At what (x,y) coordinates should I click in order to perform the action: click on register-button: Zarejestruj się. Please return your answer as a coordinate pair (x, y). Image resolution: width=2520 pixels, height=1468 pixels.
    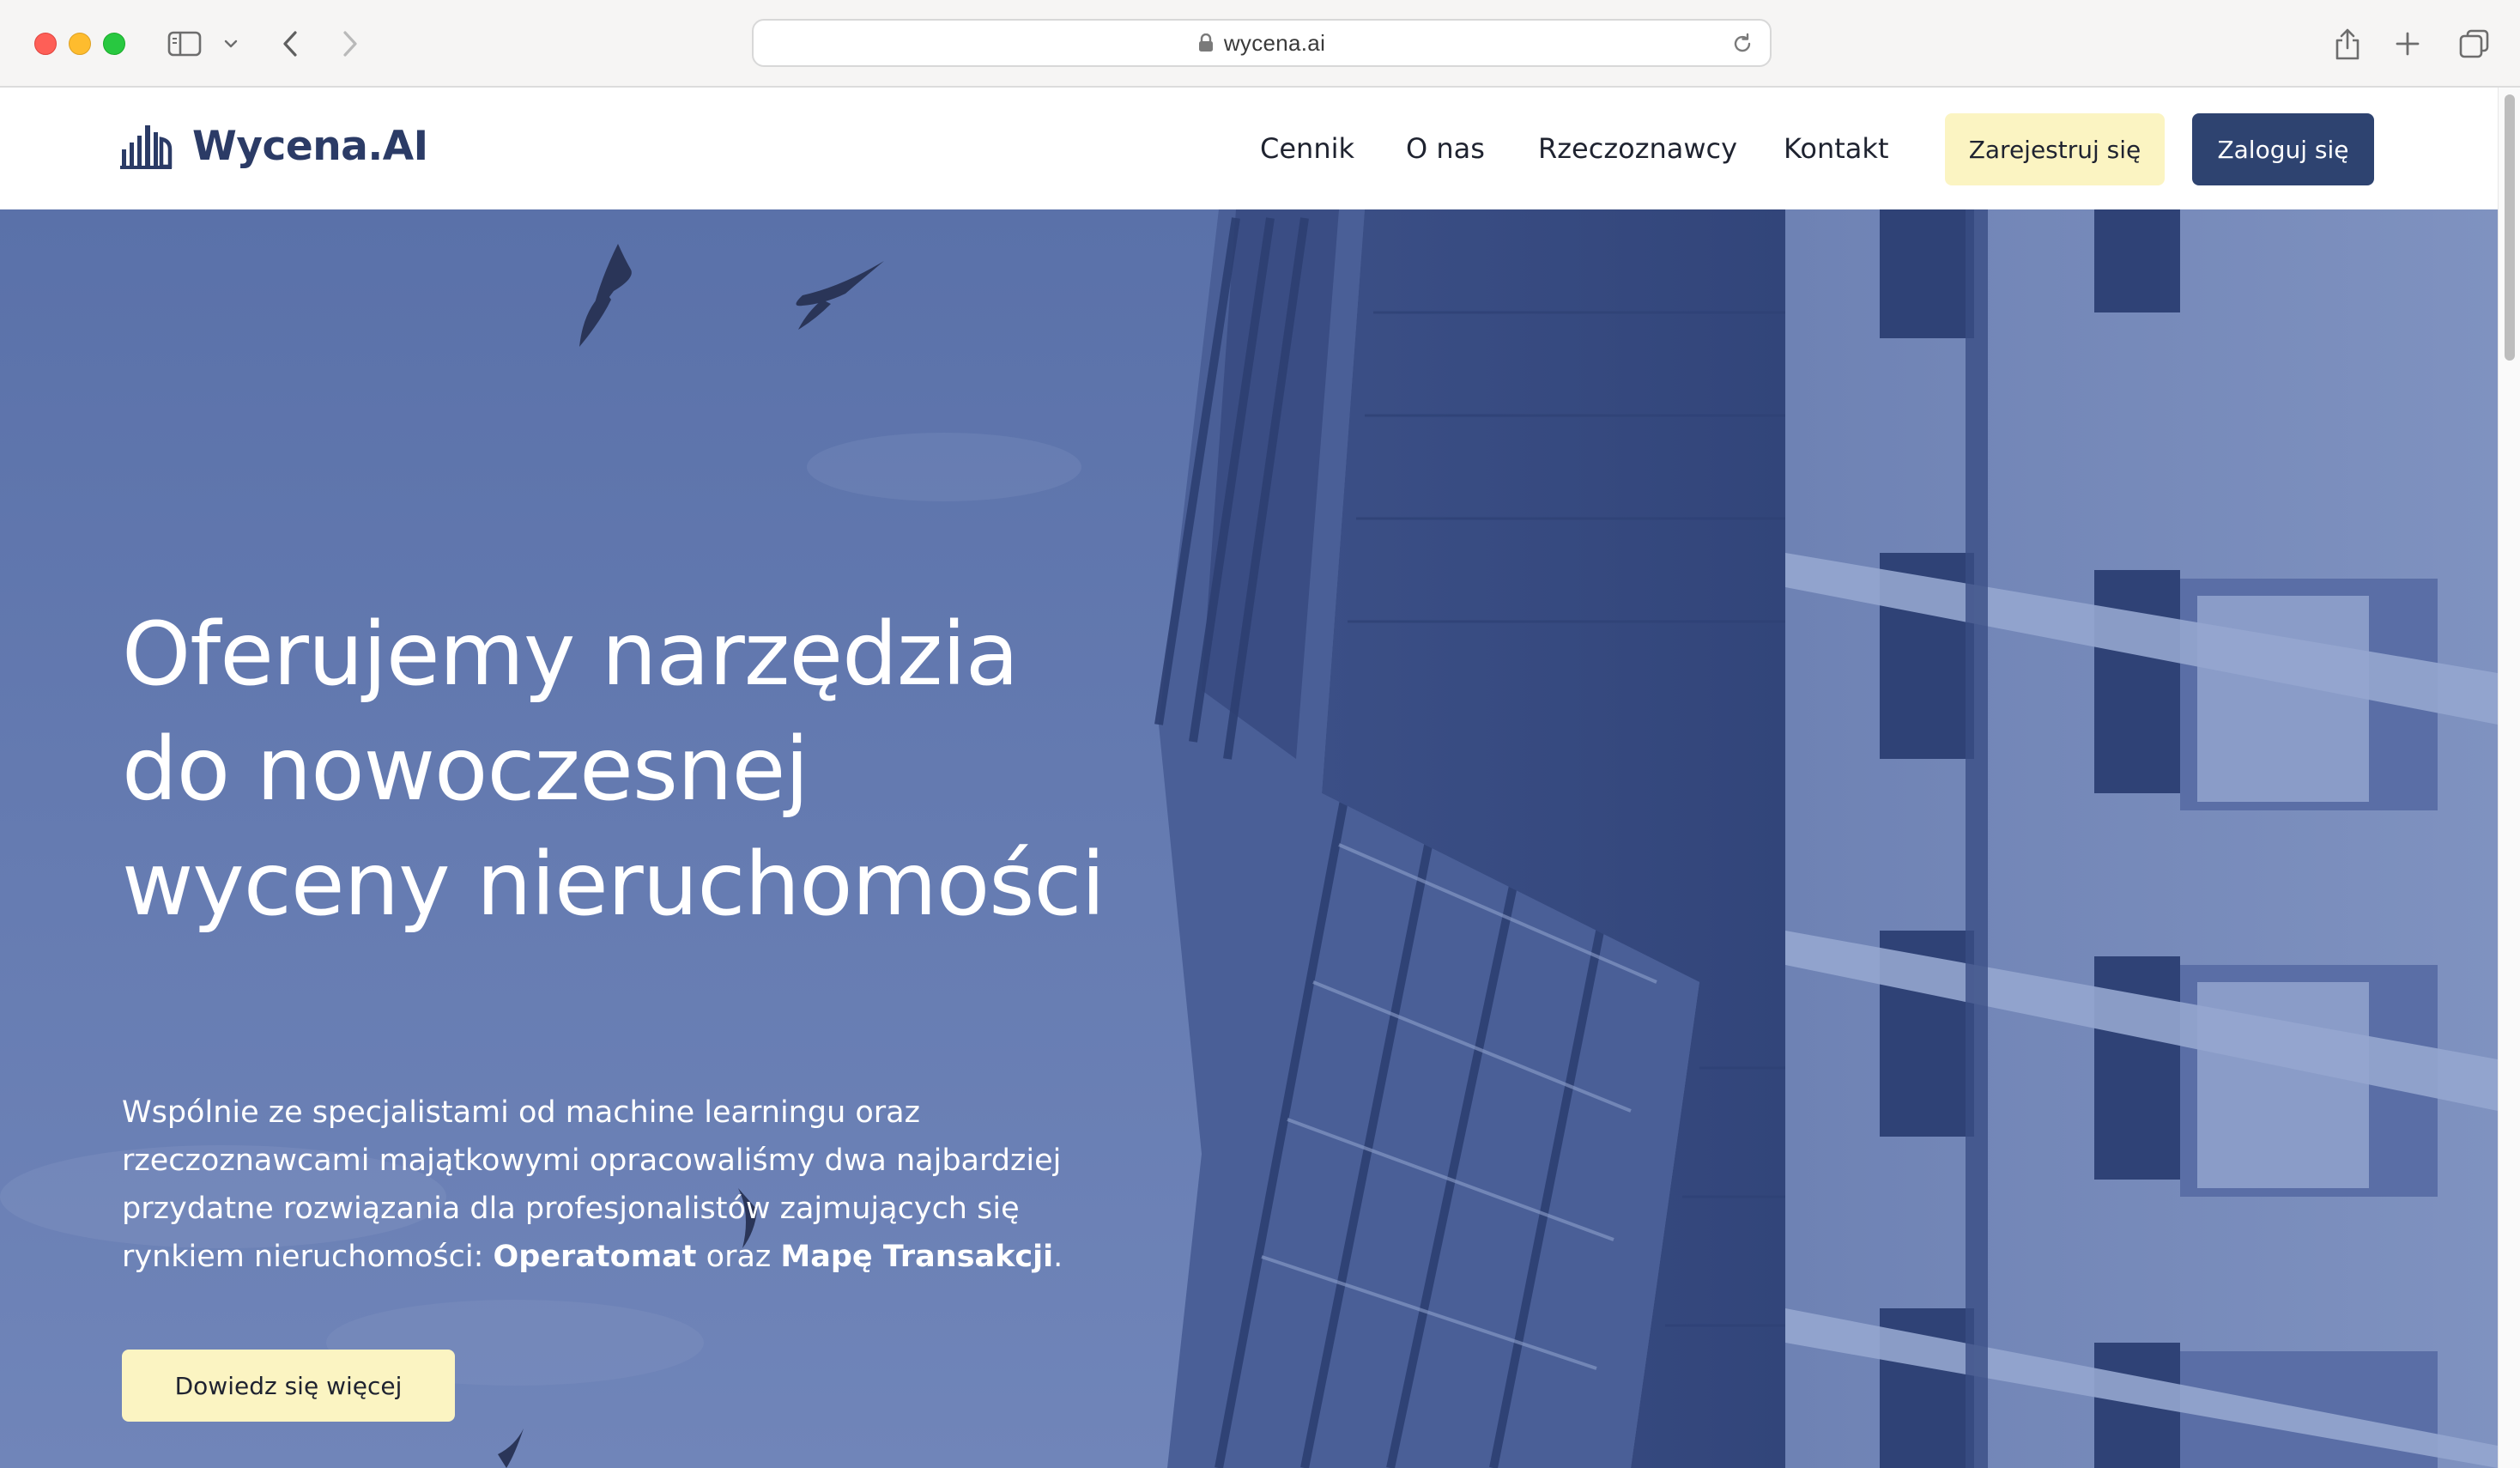
    Looking at the image, I should click on (2055, 149).